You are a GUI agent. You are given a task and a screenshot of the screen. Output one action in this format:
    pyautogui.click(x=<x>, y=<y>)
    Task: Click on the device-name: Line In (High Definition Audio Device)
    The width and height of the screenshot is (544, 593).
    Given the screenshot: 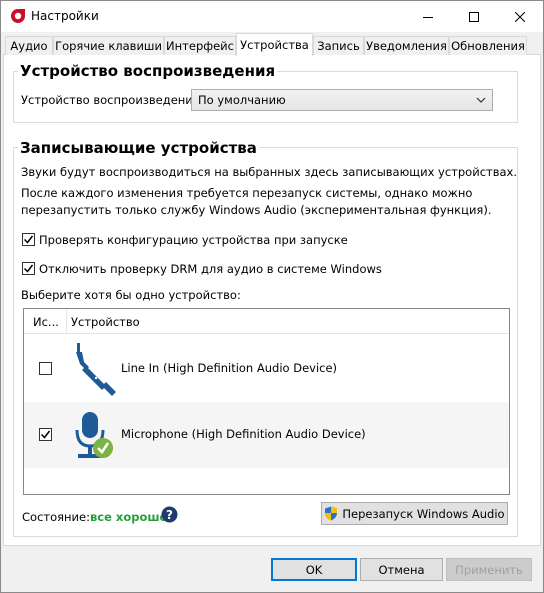 What is the action you would take?
    pyautogui.click(x=229, y=368)
    